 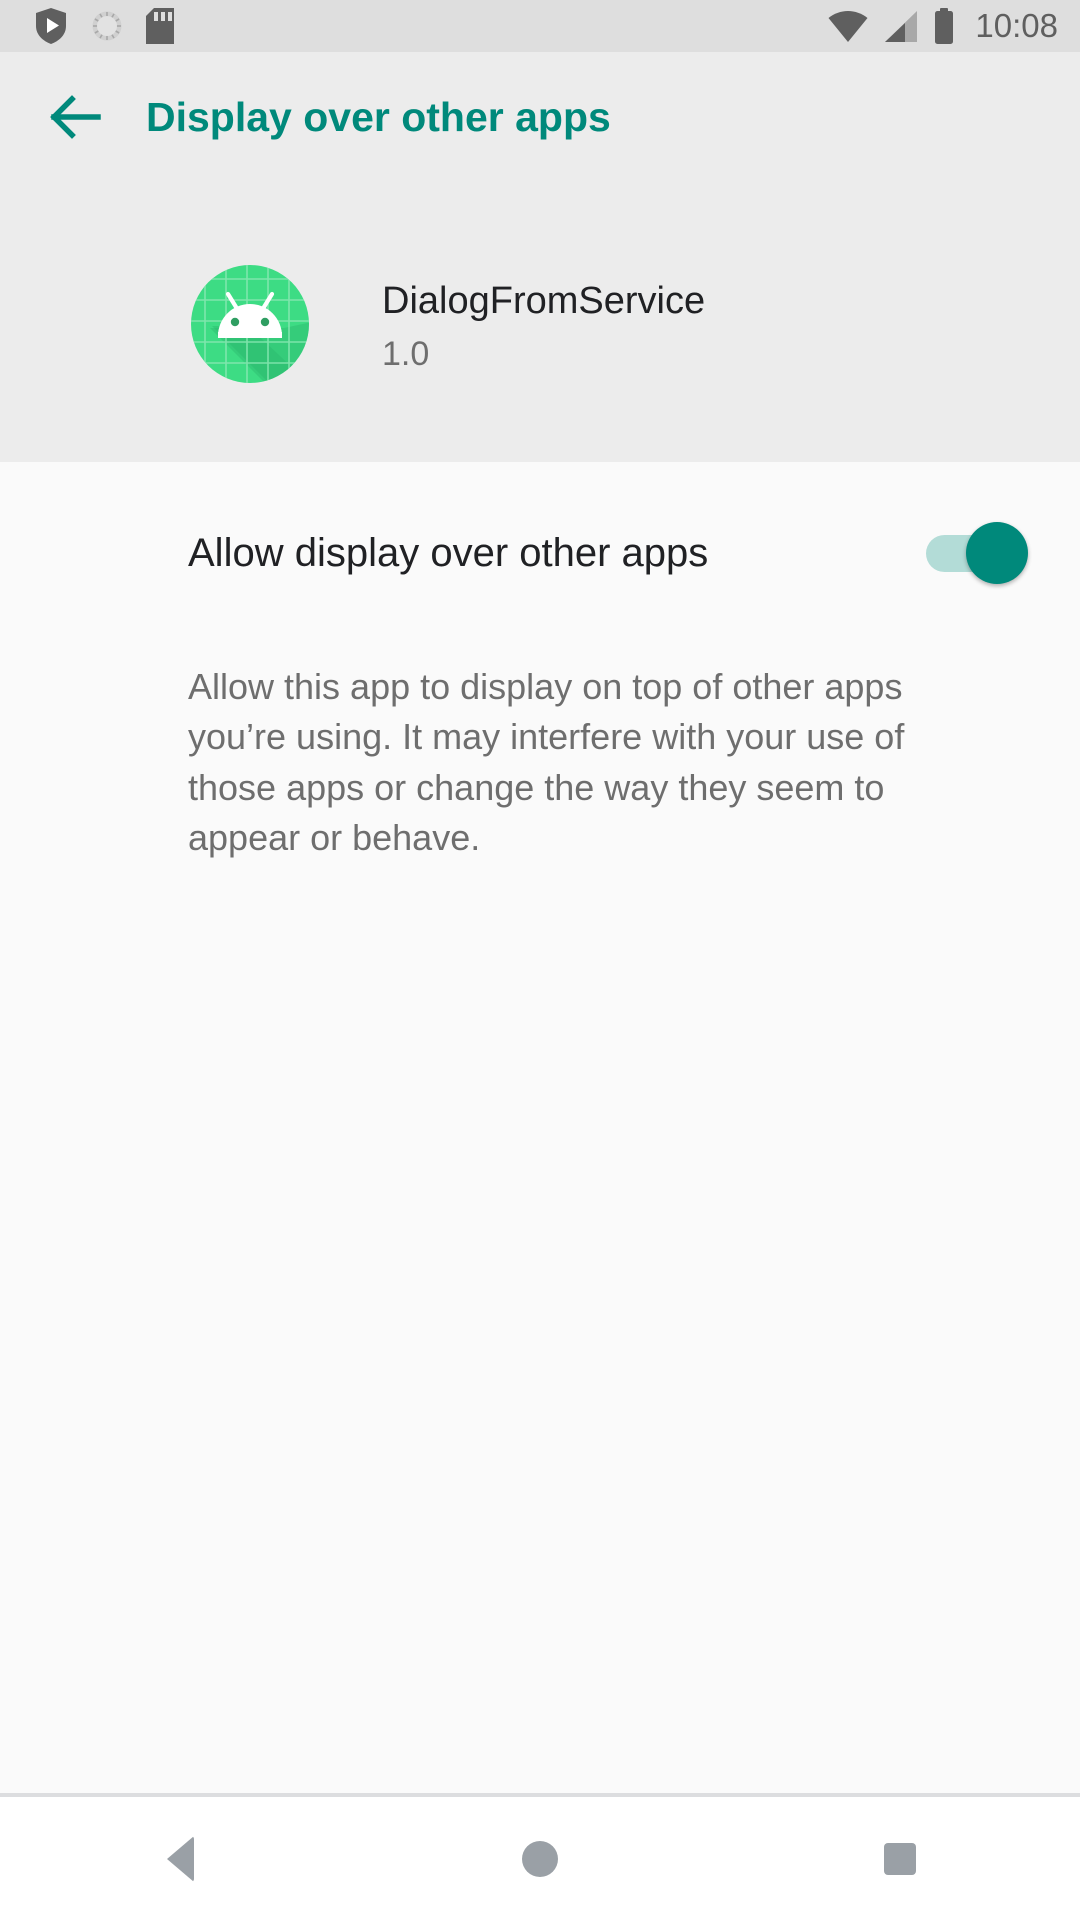 I want to click on nav-recents-button, so click(x=900, y=1858).